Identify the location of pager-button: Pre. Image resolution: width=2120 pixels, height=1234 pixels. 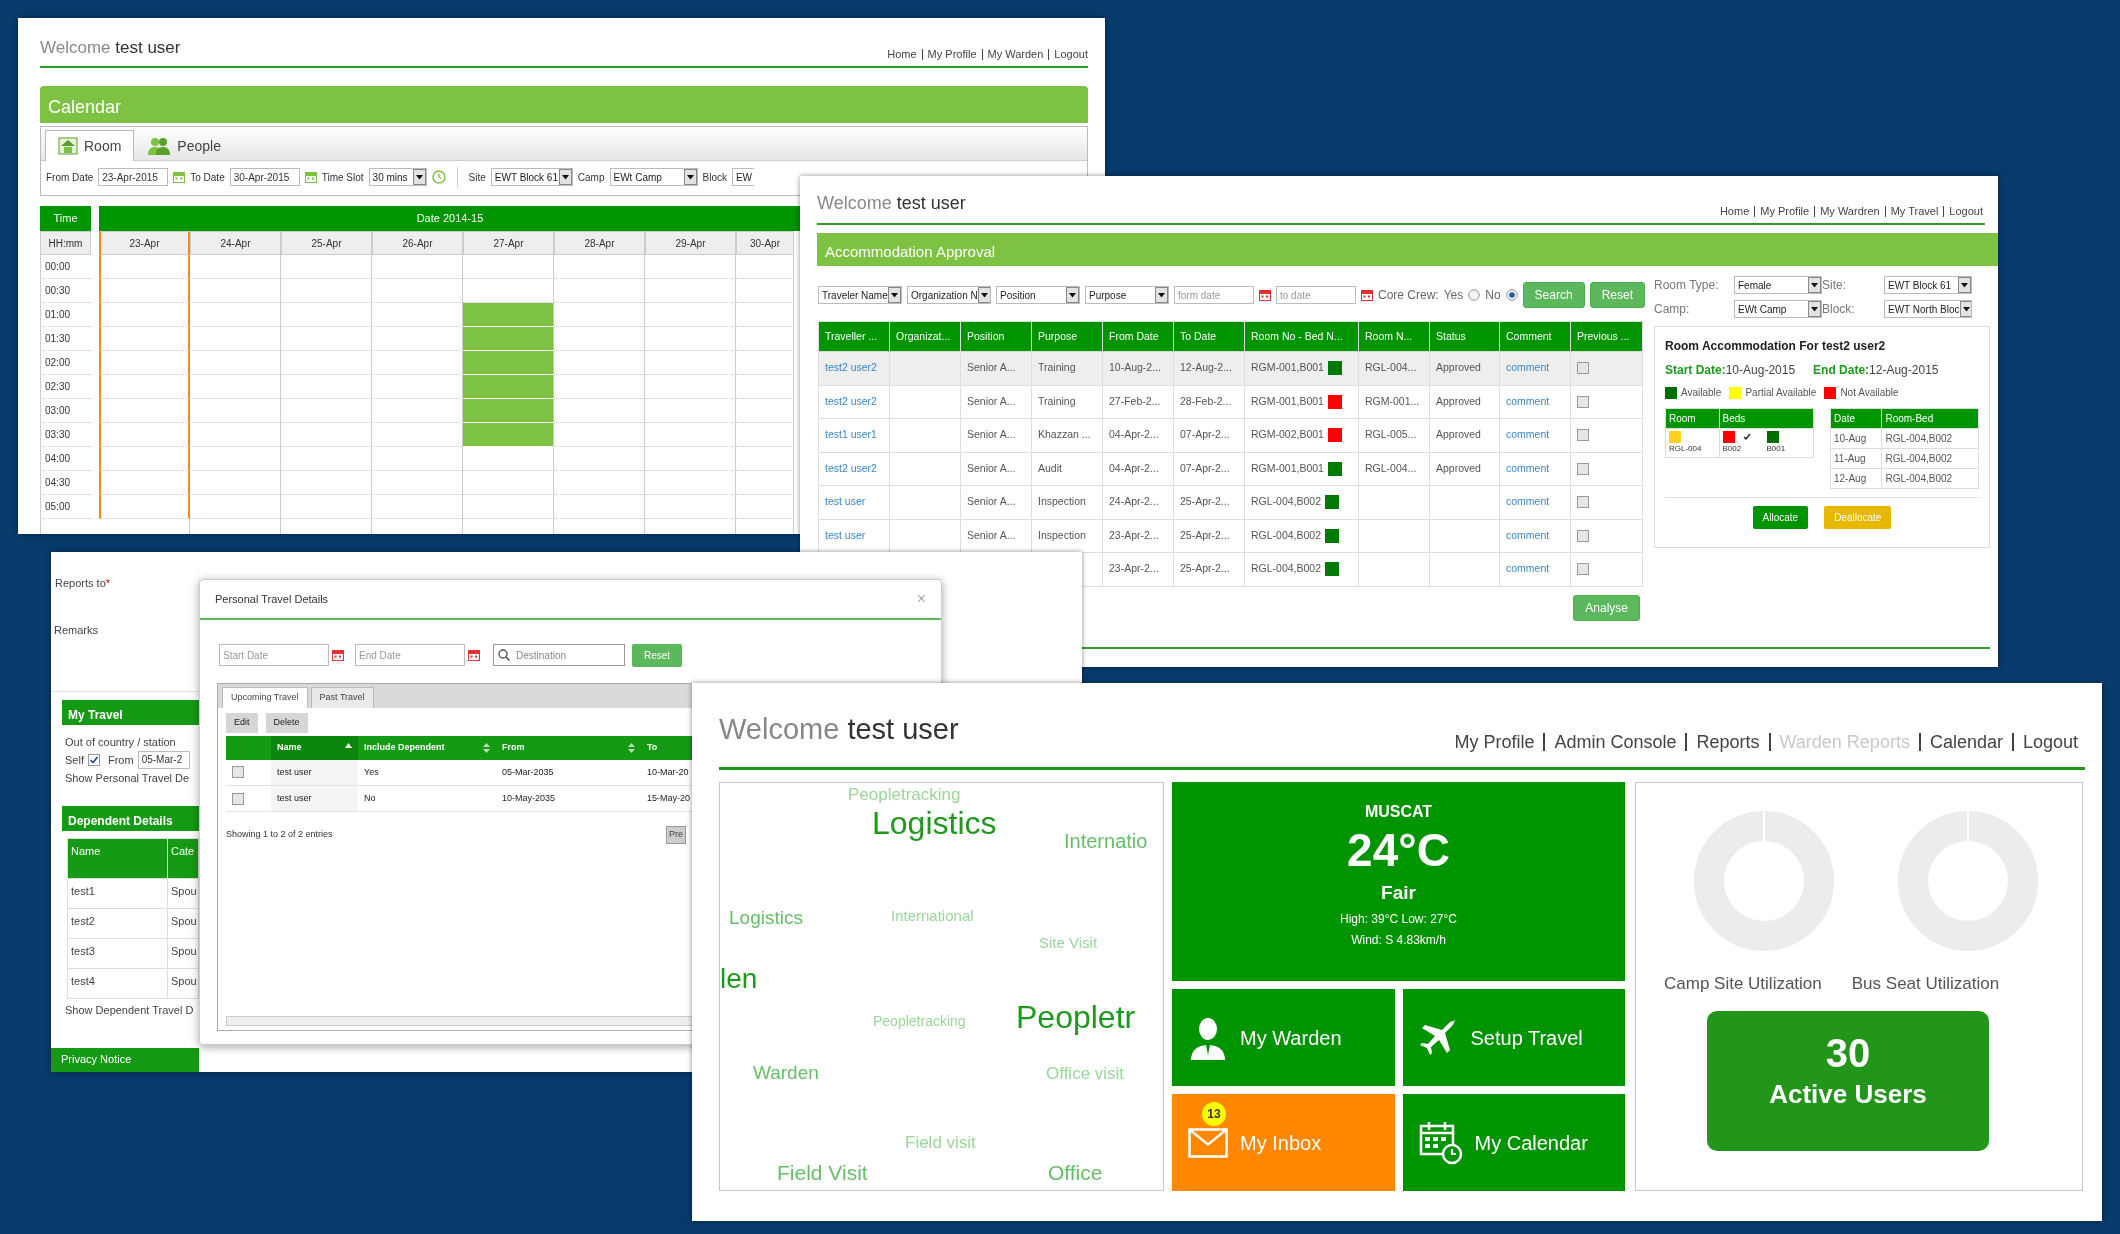
(676, 835).